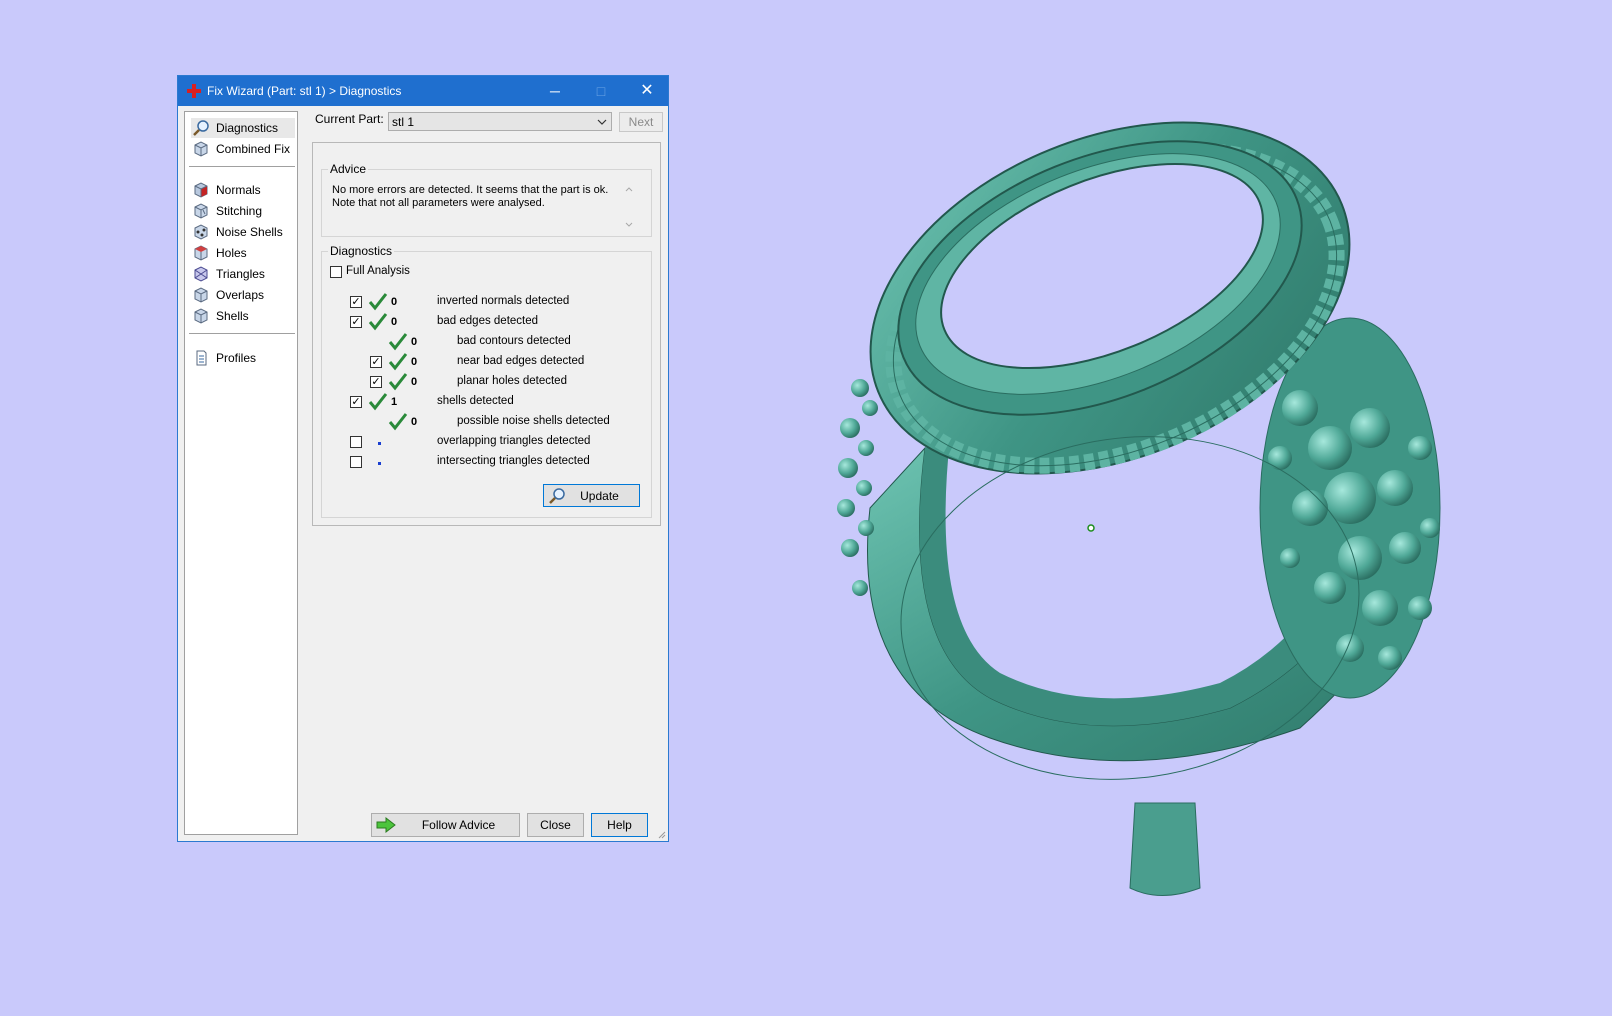 The image size is (1612, 1016). I want to click on sidebar-item-label: Holes, so click(231, 253).